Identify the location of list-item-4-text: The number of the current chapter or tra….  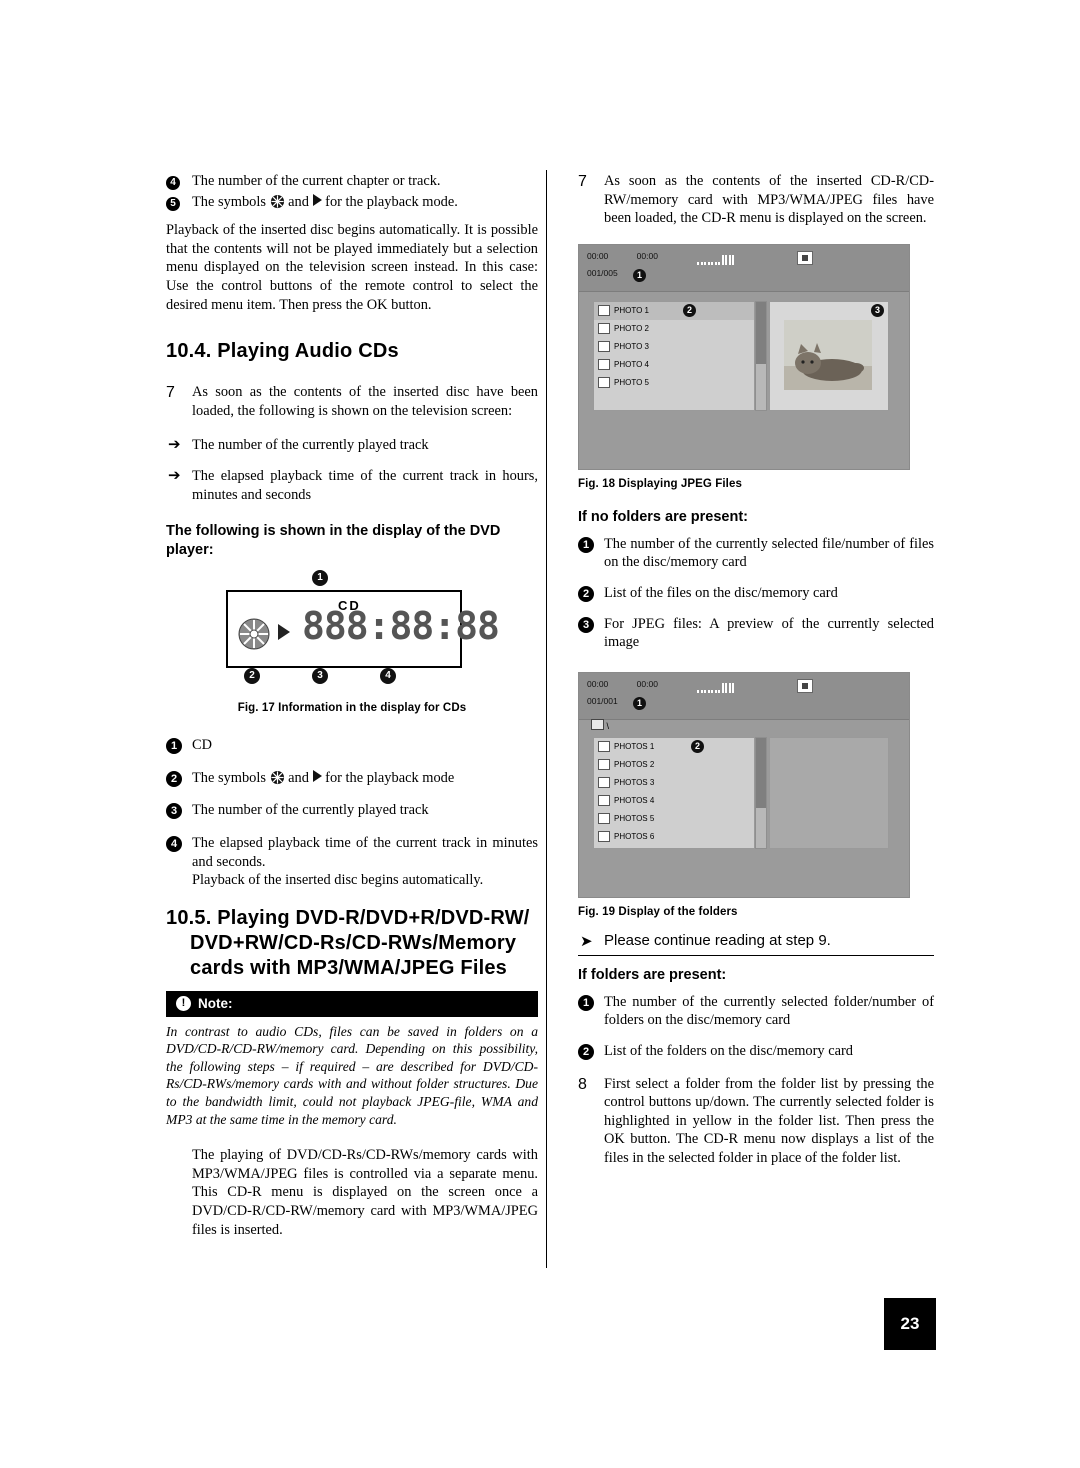
(316, 181).